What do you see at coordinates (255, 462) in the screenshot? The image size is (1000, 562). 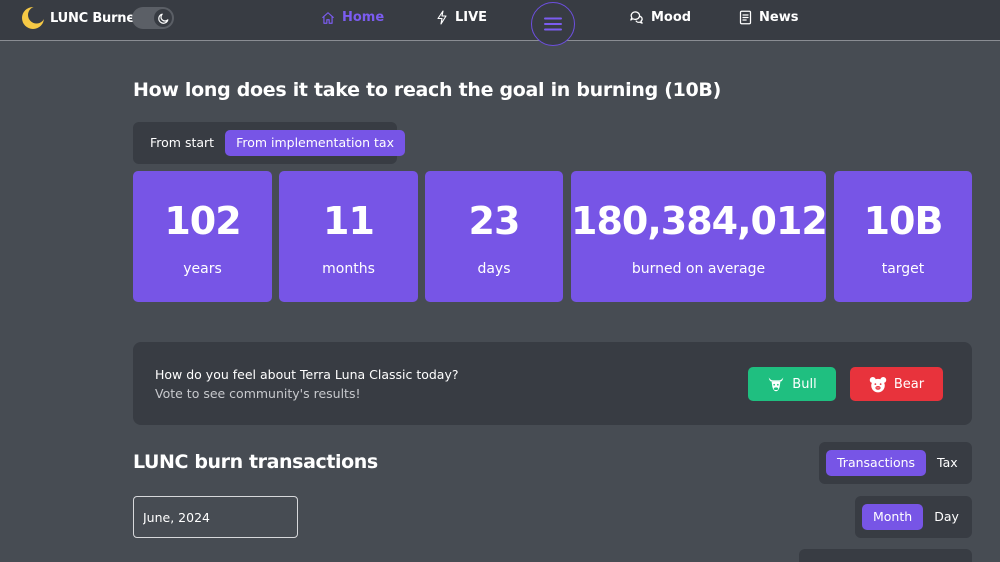 I see `transactions-title: LUNC burn transactions` at bounding box center [255, 462].